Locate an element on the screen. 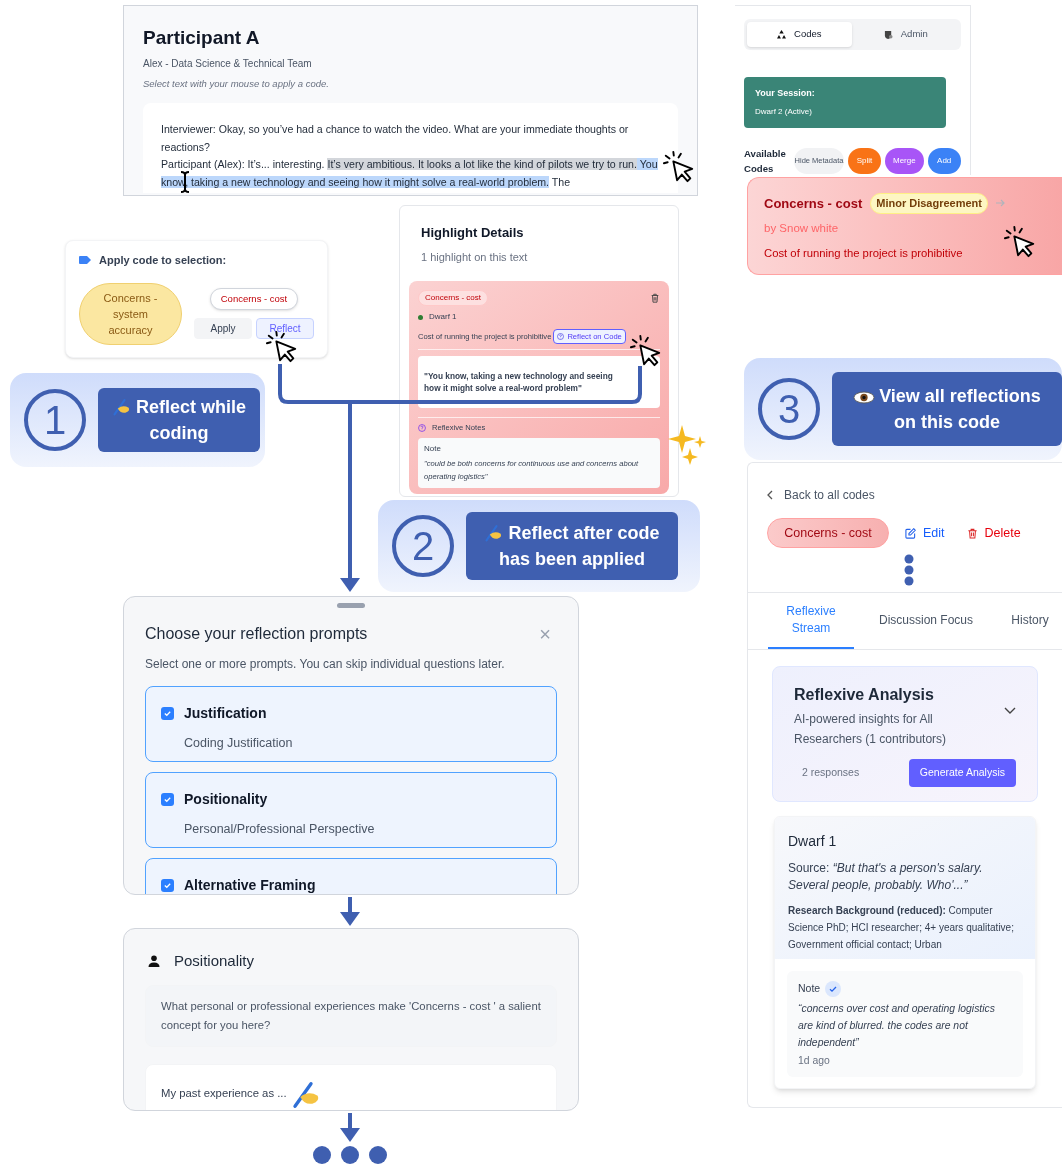 This screenshot has width=1062, height=1164. tab: Discussion Focus is located at coordinates (926, 621).